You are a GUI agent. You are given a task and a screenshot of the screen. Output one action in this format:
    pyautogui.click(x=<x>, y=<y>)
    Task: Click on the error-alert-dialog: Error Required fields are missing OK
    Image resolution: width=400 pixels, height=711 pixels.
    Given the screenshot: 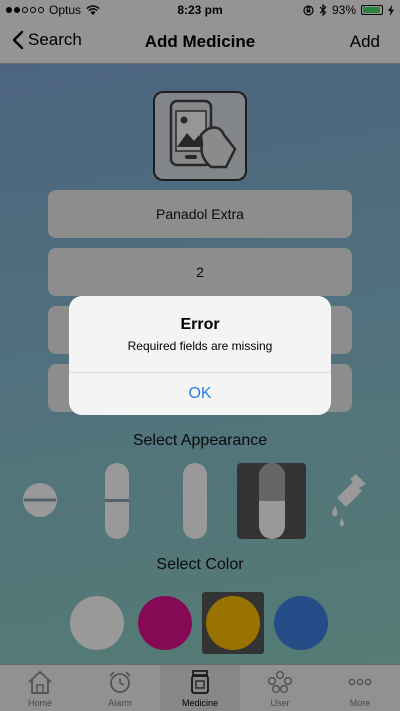 What is the action you would take?
    pyautogui.click(x=200, y=355)
    